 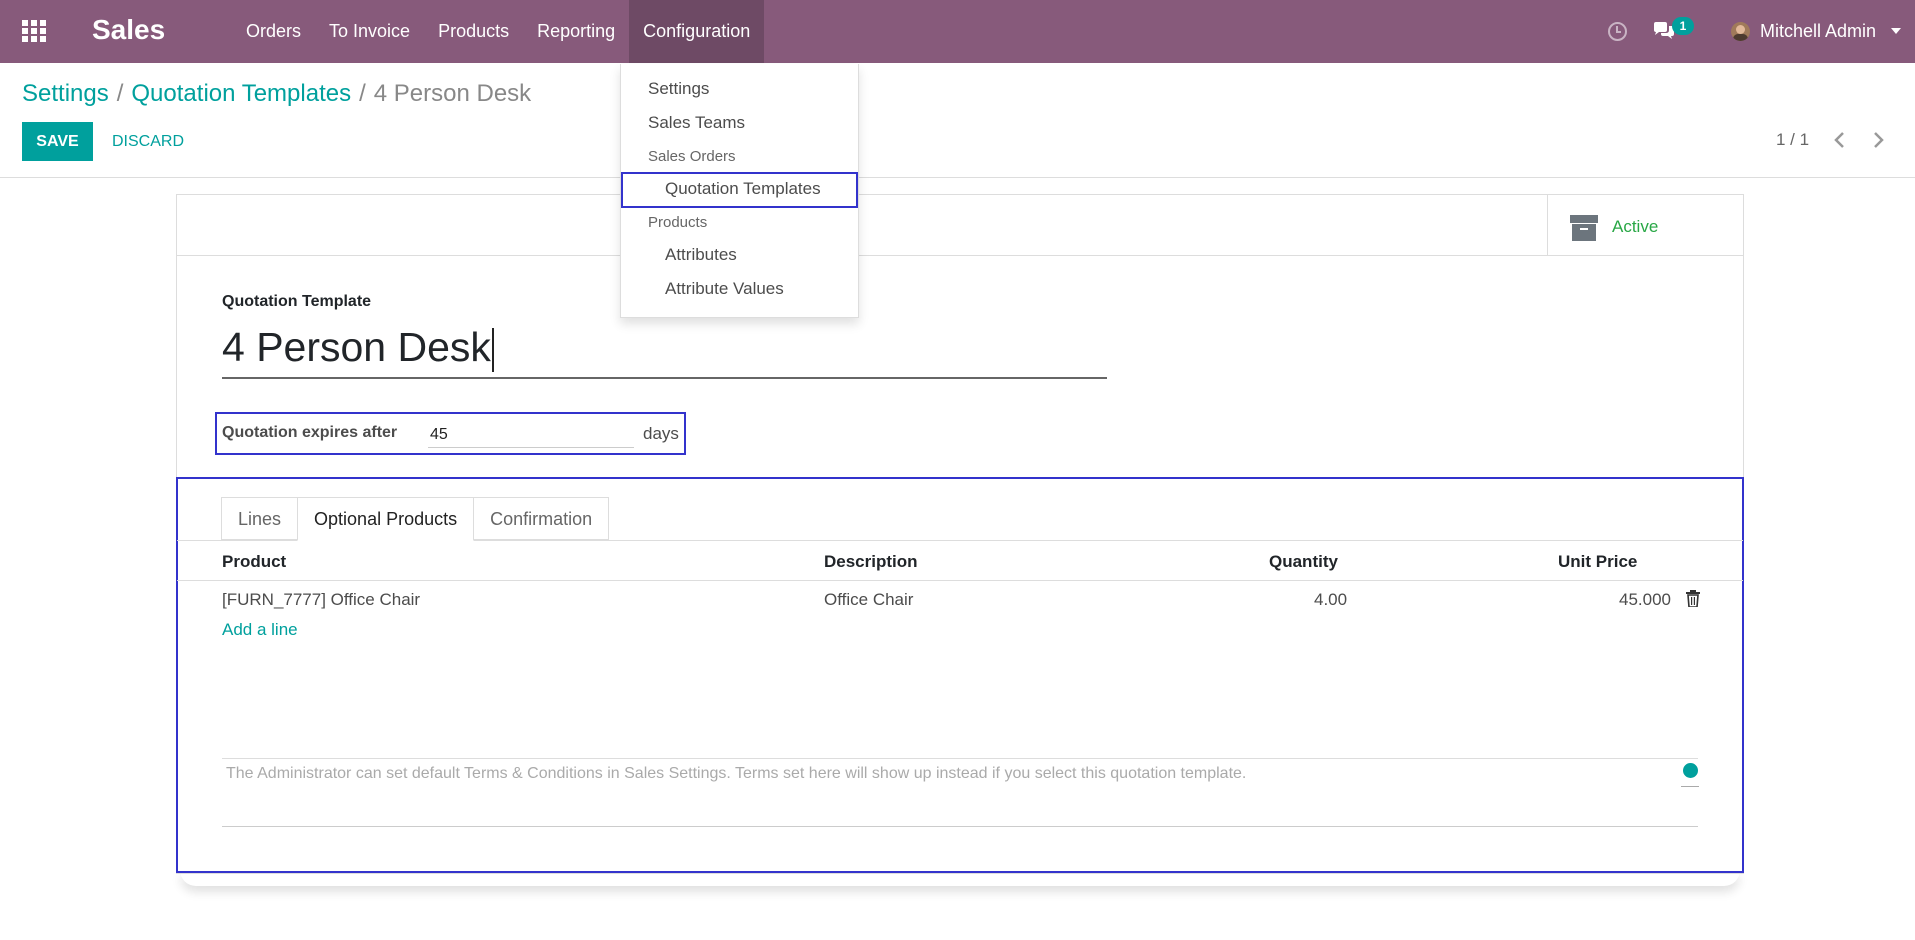 What do you see at coordinates (386, 519) in the screenshot?
I see `tab-optional-products: Optional Products` at bounding box center [386, 519].